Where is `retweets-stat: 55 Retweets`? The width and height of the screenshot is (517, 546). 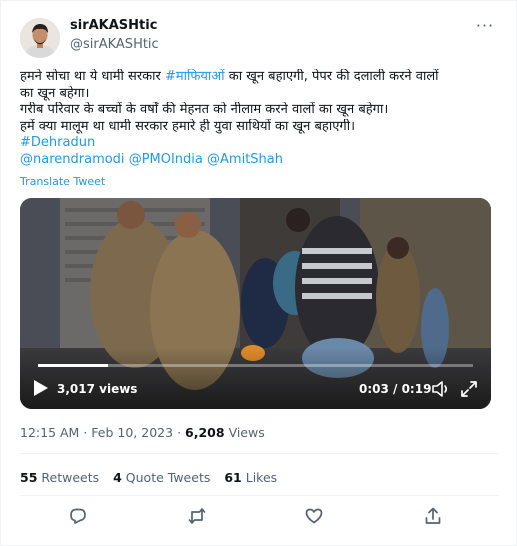 retweets-stat: 55 Retweets is located at coordinates (59, 477).